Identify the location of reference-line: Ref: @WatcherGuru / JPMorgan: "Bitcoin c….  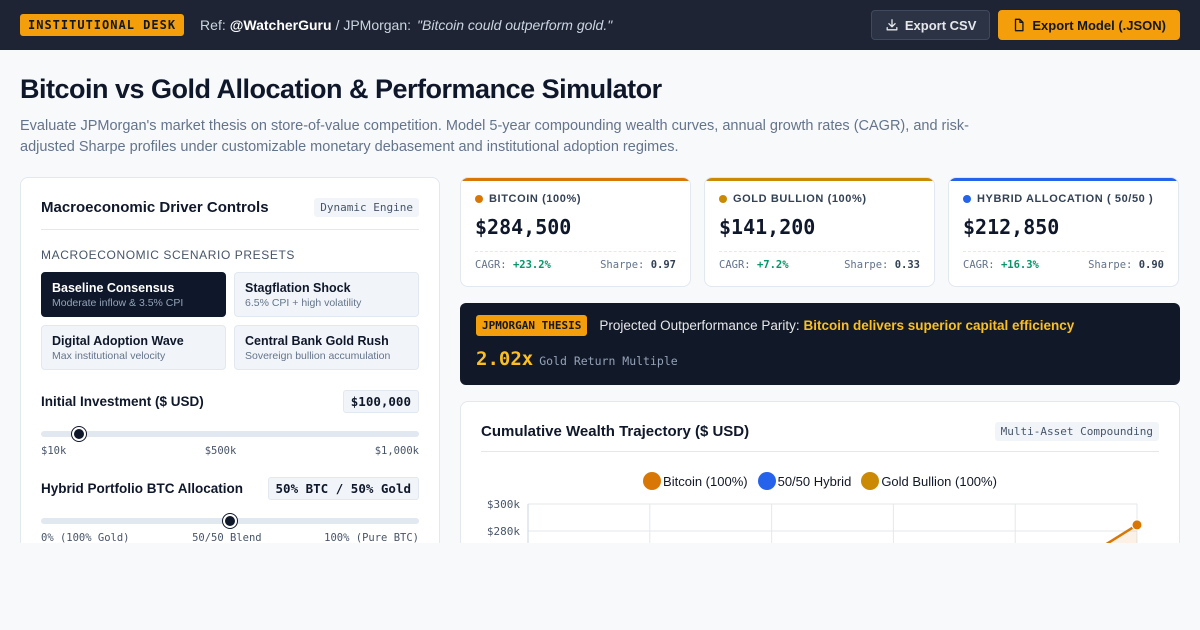
(406, 25).